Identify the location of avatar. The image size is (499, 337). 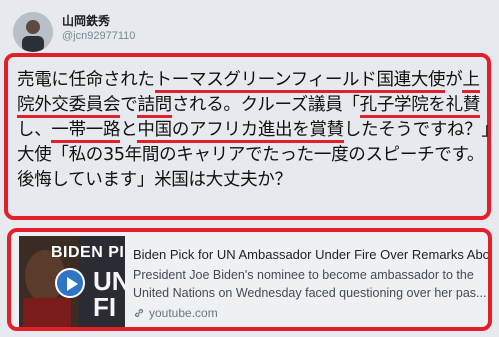
(33, 32).